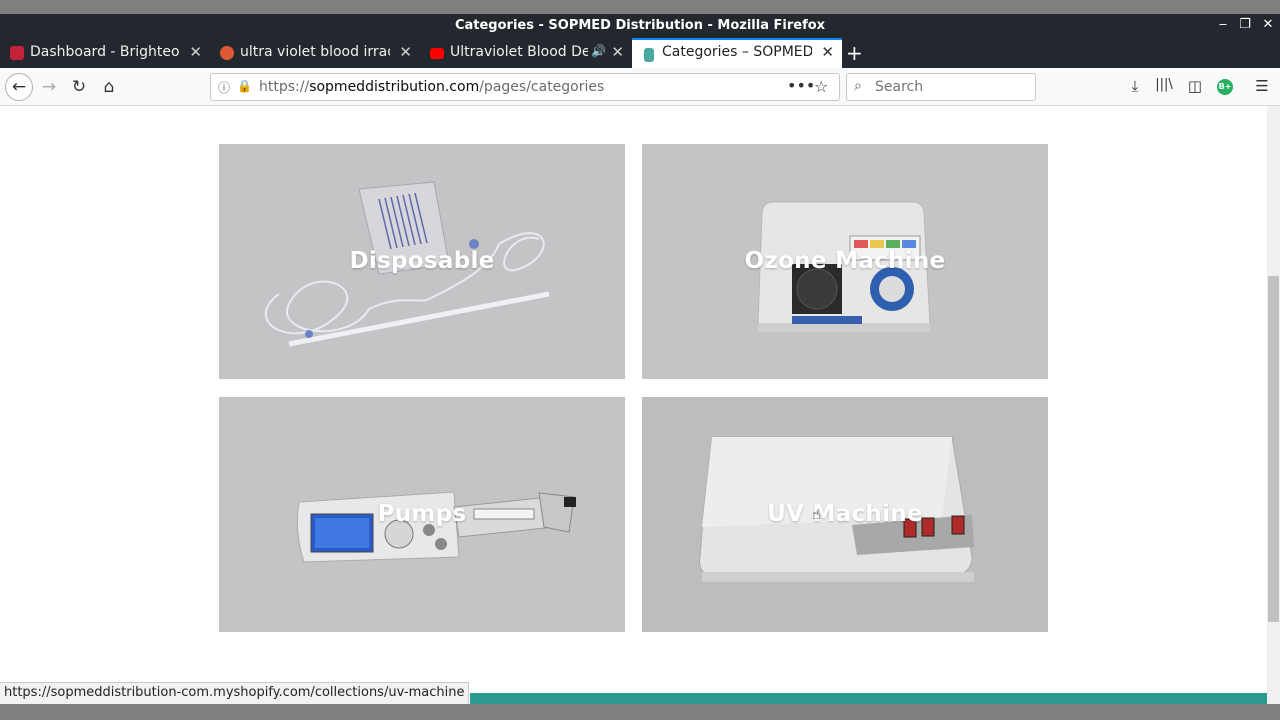 The width and height of the screenshot is (1280, 720). I want to click on downloads-icon: ⤓, so click(1135, 86).